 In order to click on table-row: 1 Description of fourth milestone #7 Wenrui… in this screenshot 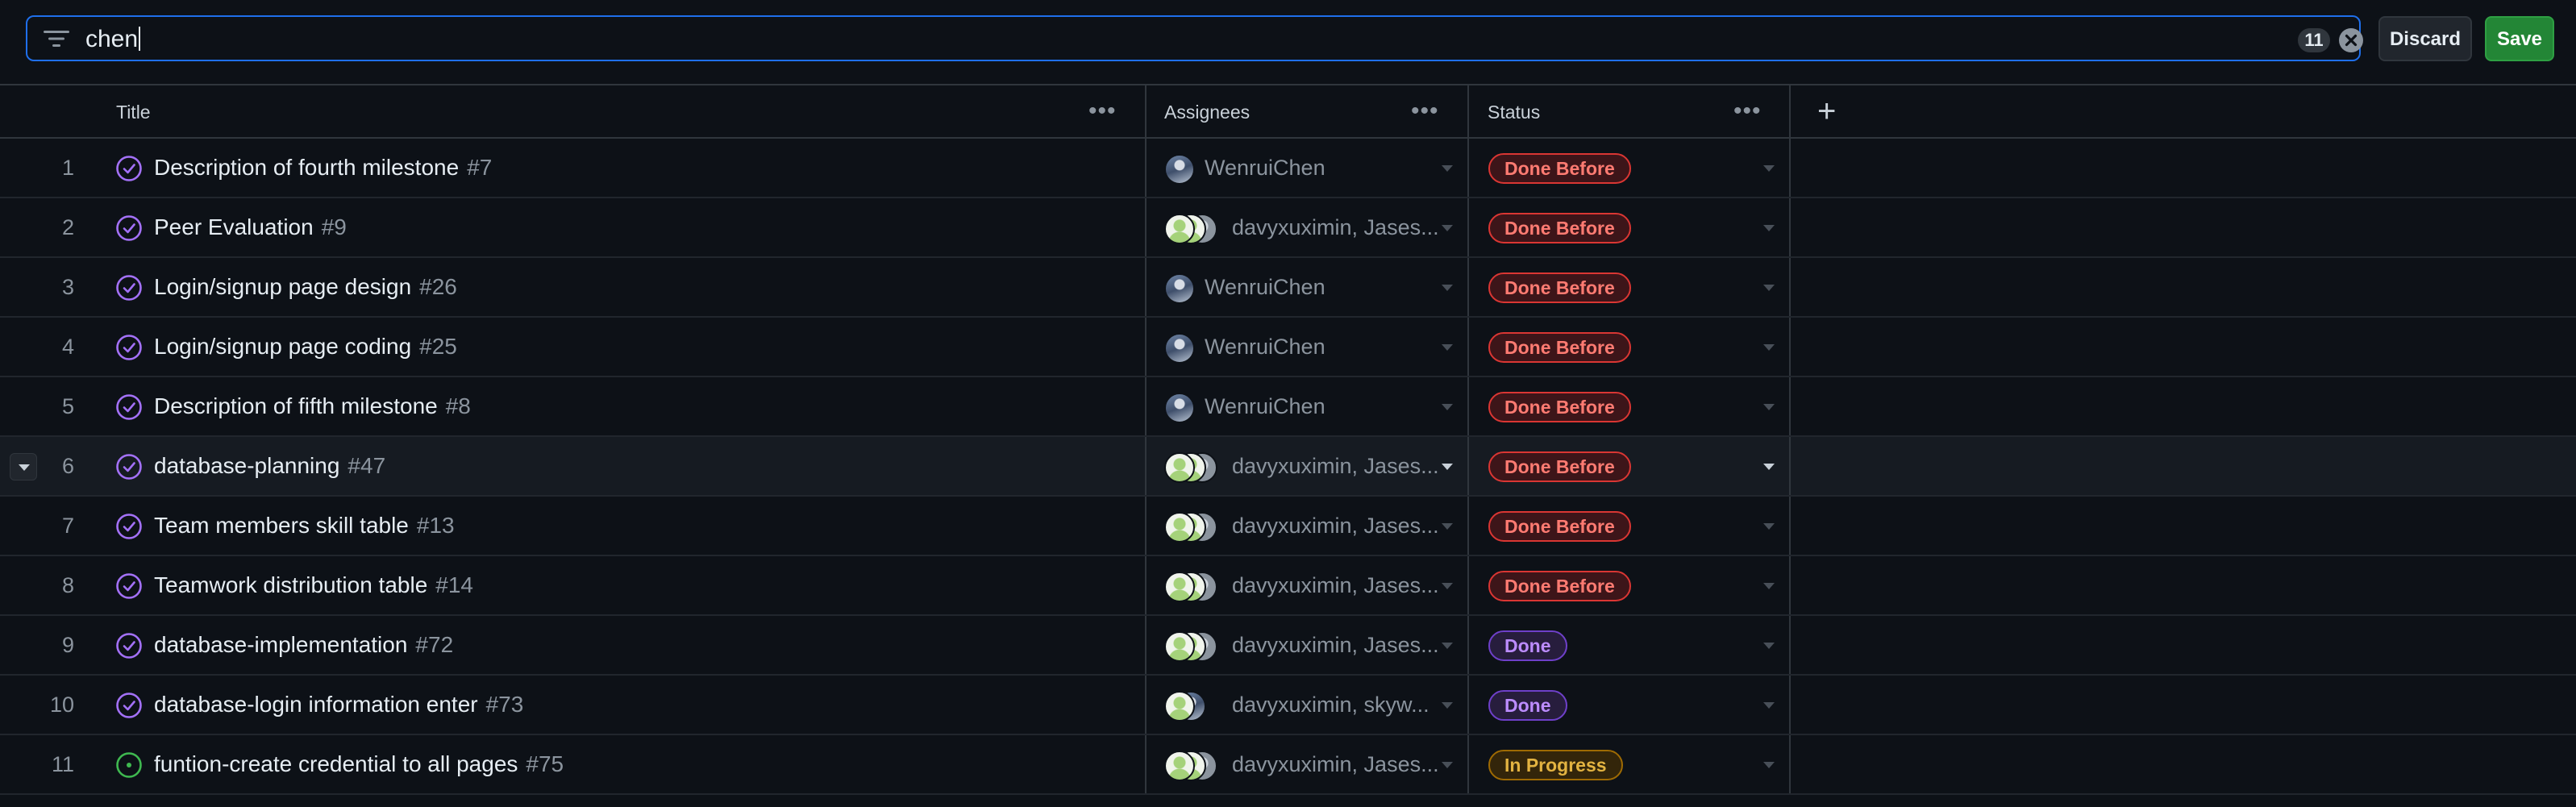, I will do `click(1288, 168)`.